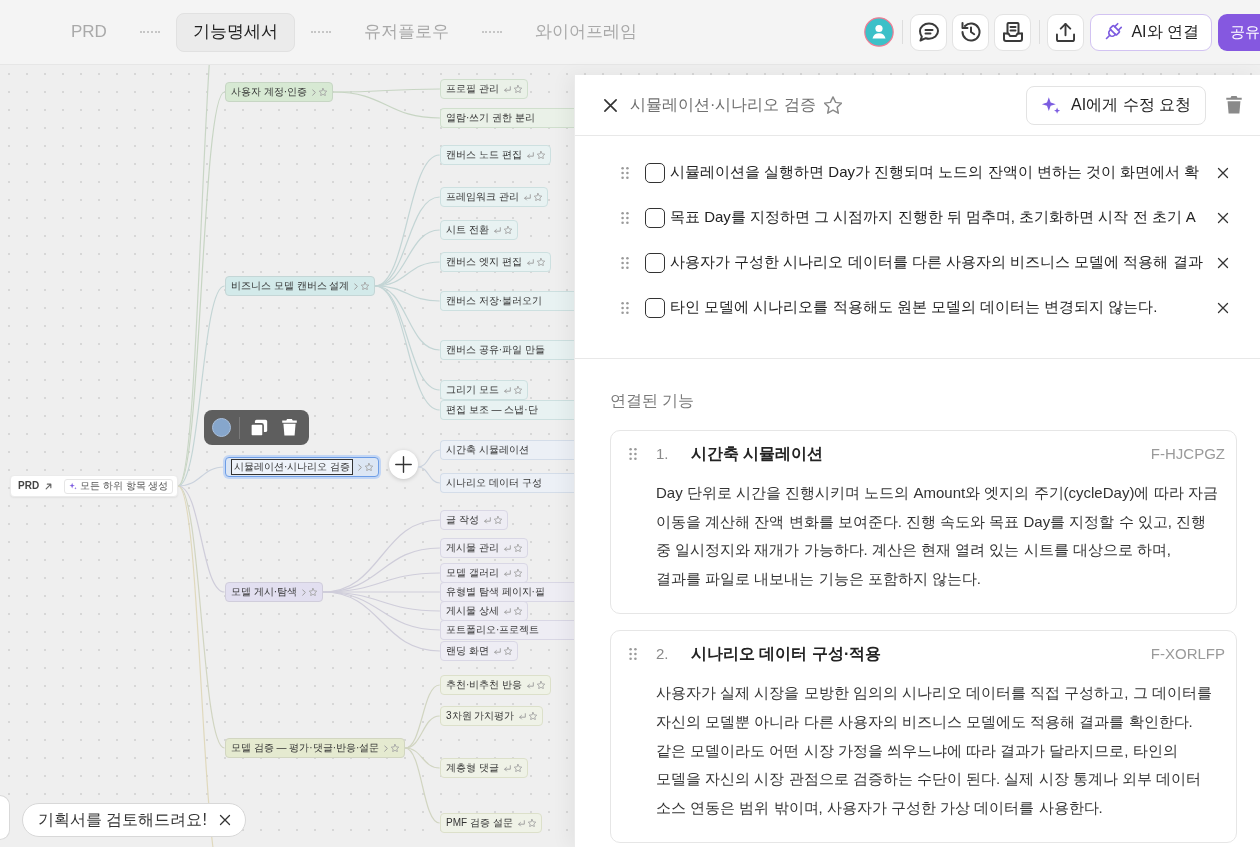 Image resolution: width=1260 pixels, height=847 pixels. I want to click on delete-button, so click(1234, 105).